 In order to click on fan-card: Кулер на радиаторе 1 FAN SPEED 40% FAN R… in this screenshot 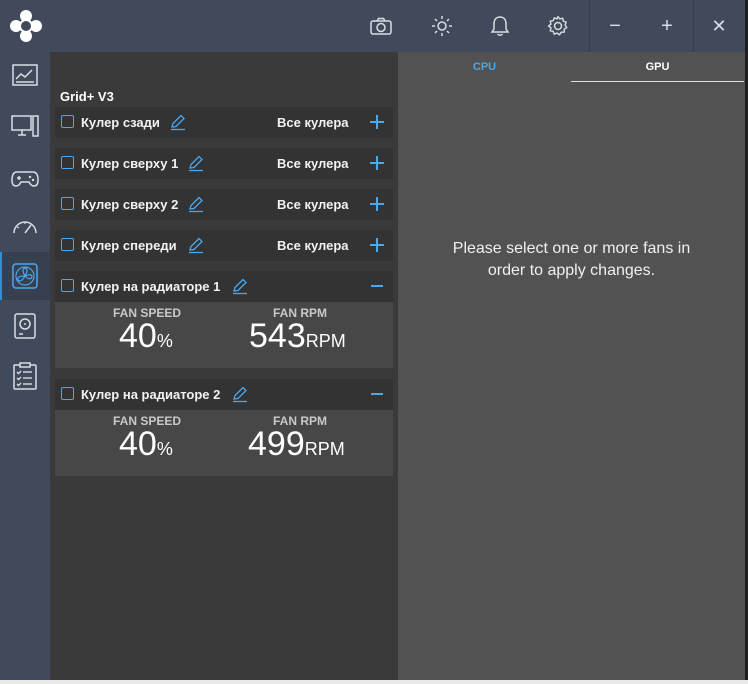, I will do `click(224, 319)`.